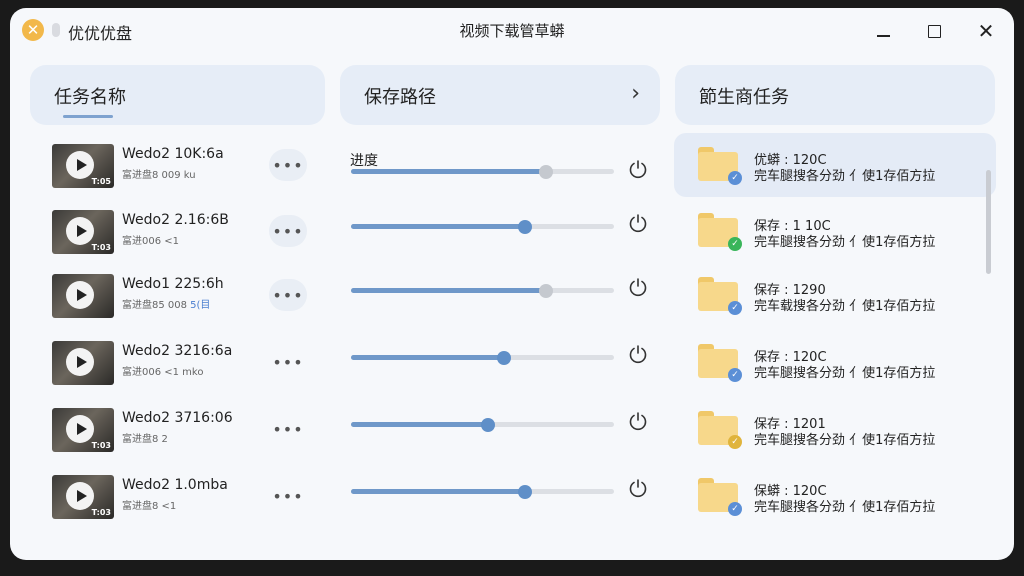 This screenshot has height=576, width=1024. Describe the element at coordinates (145, 439) in the screenshot. I see `file-meta-text: 富进盘8 2` at that location.